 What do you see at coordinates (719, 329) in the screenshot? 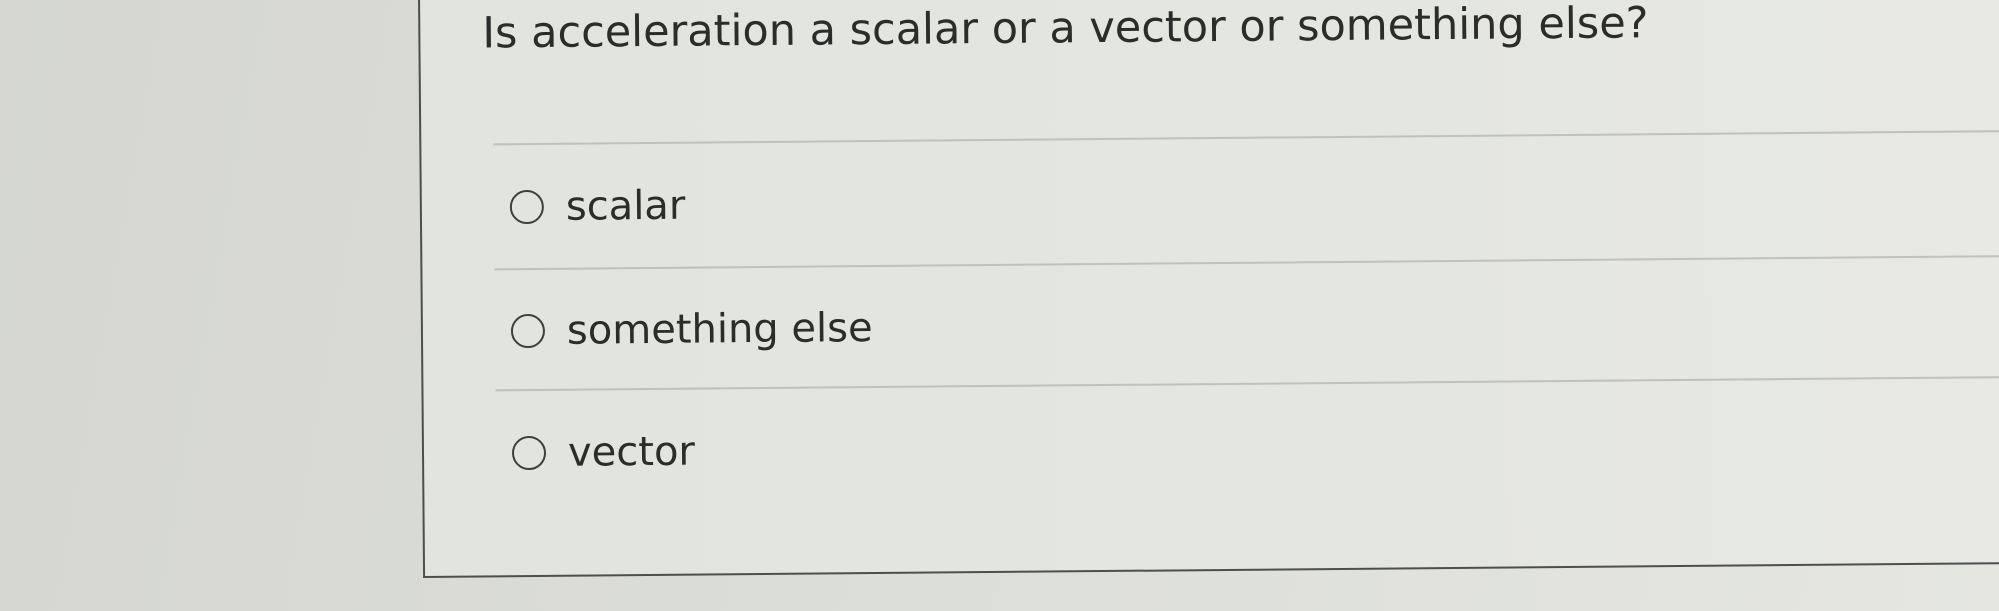
I see `option-label-something-else: something else` at bounding box center [719, 329].